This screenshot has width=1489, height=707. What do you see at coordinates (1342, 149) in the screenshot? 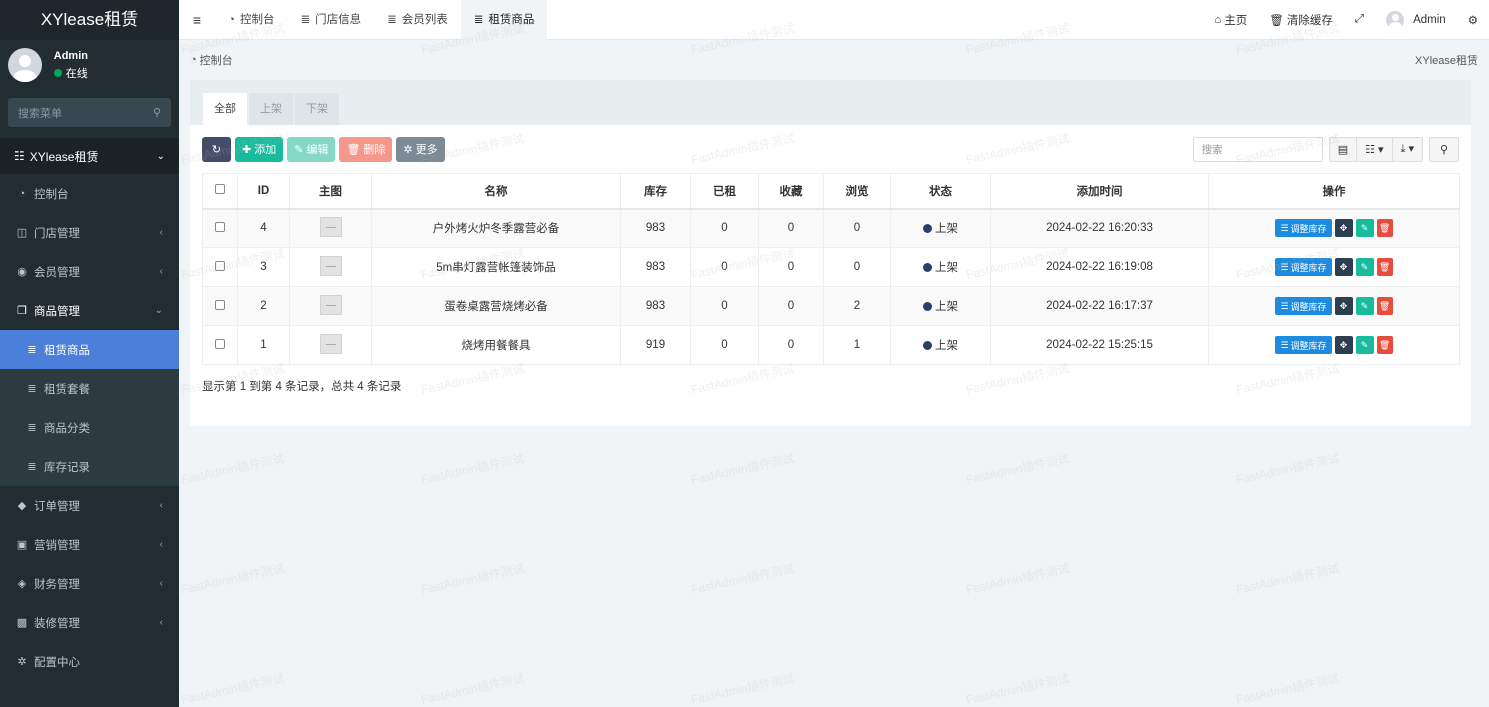
I see `toggle-view-button: ▤` at bounding box center [1342, 149].